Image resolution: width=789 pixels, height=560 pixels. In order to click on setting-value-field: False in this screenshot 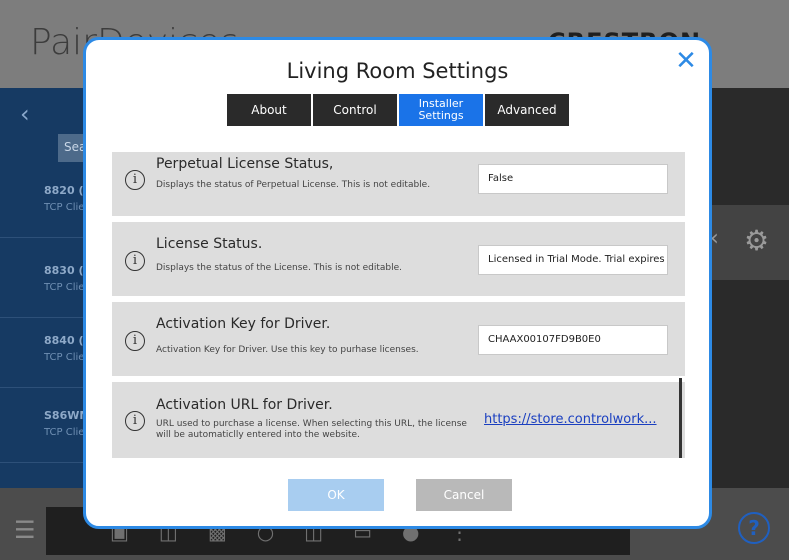, I will do `click(573, 179)`.